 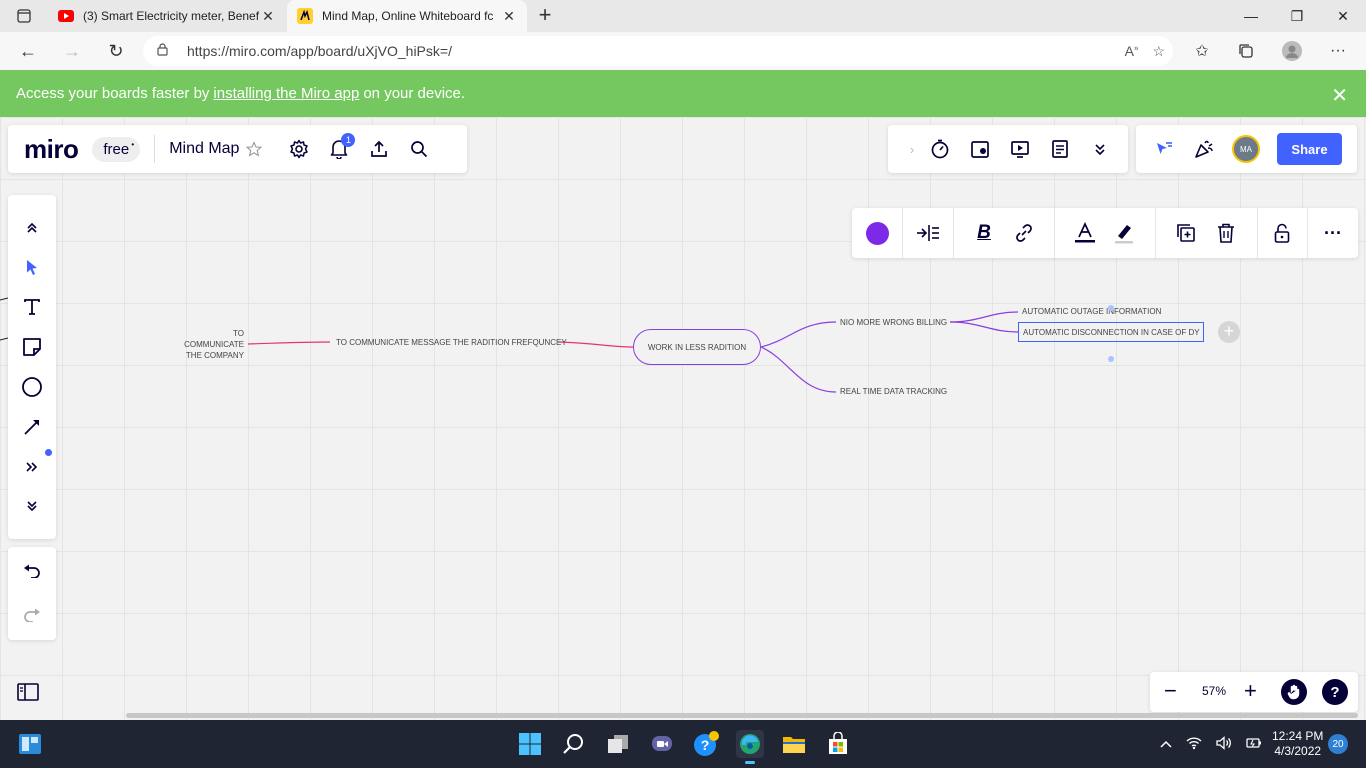 I want to click on search-icon, so click(x=419, y=149).